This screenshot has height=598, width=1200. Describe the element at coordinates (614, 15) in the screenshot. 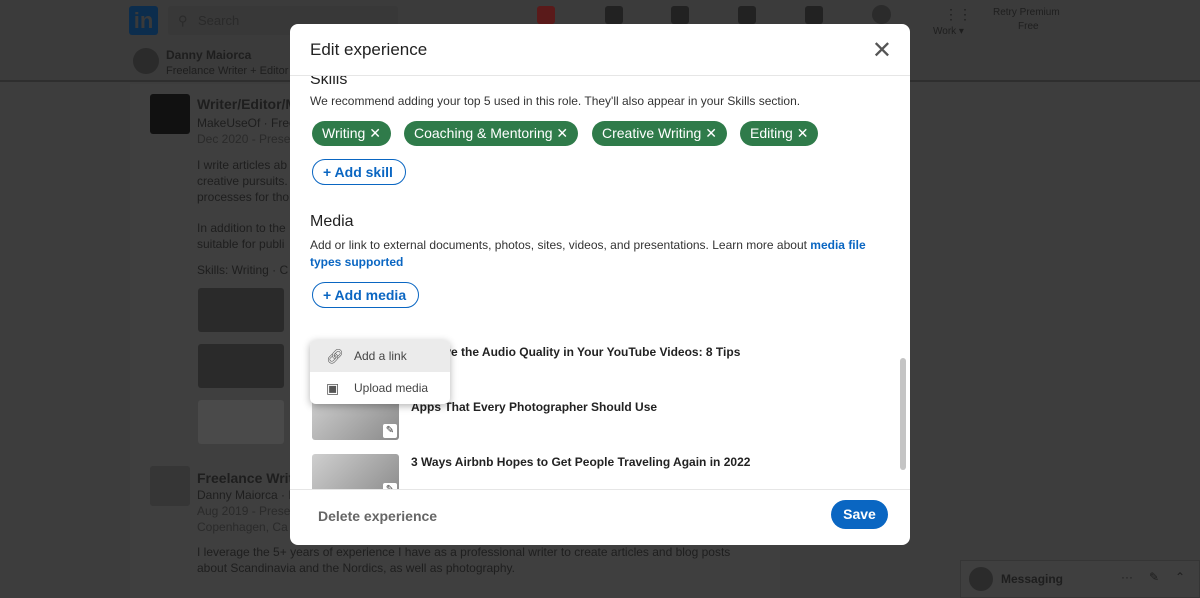

I see `network-icon` at that location.